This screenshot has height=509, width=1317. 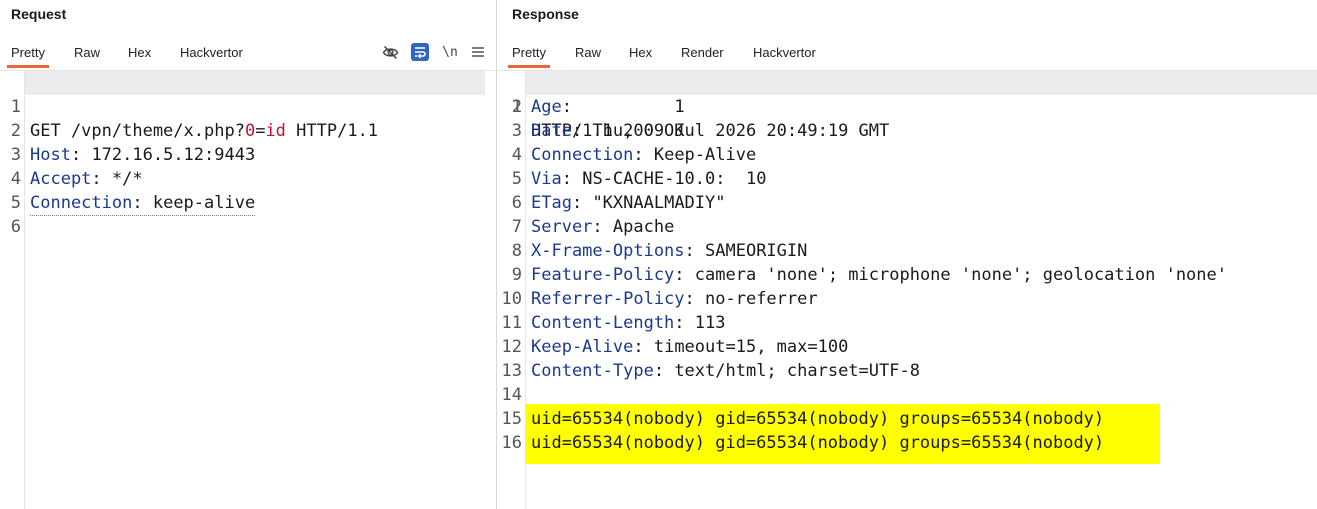 What do you see at coordinates (592, 371) in the screenshot?
I see `header-name: Content-Type` at bounding box center [592, 371].